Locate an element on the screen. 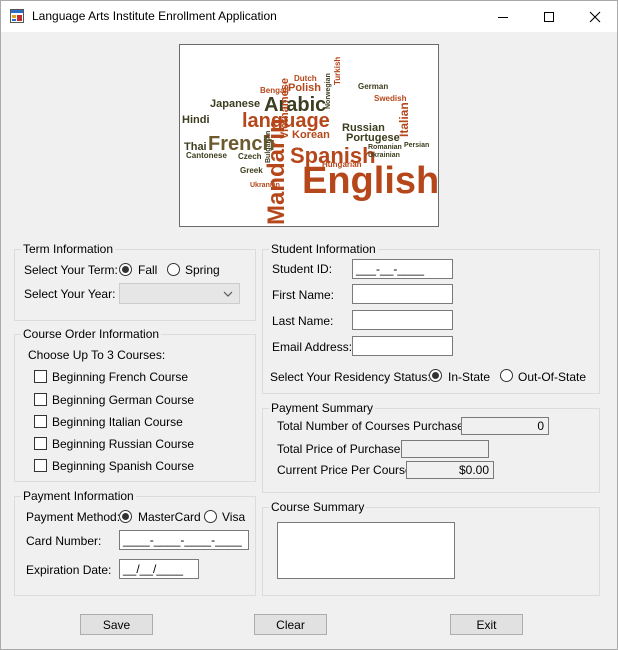 The height and width of the screenshot is (650, 618). maximize-button is located at coordinates (549, 16).